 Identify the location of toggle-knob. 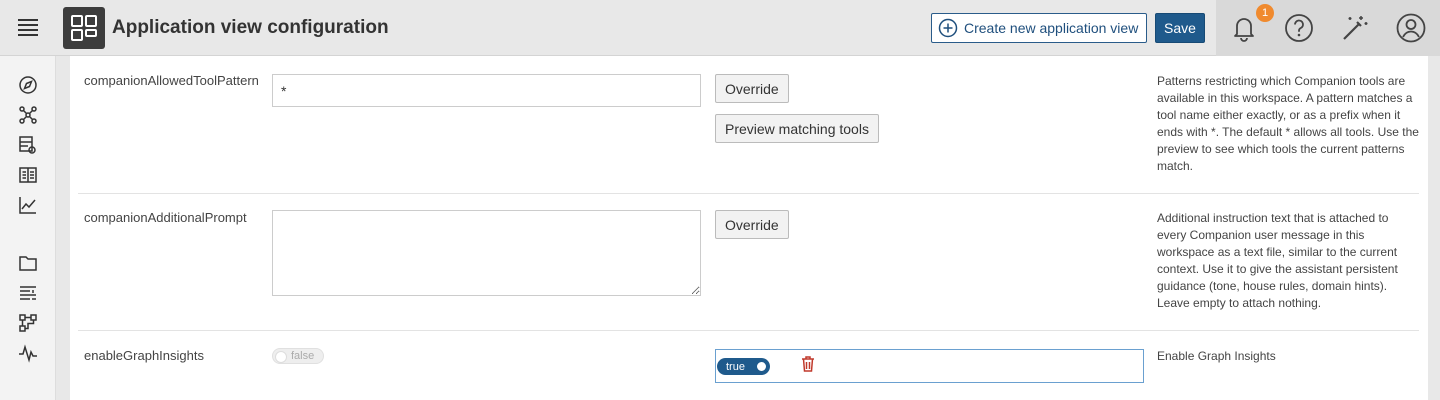
(761, 366).